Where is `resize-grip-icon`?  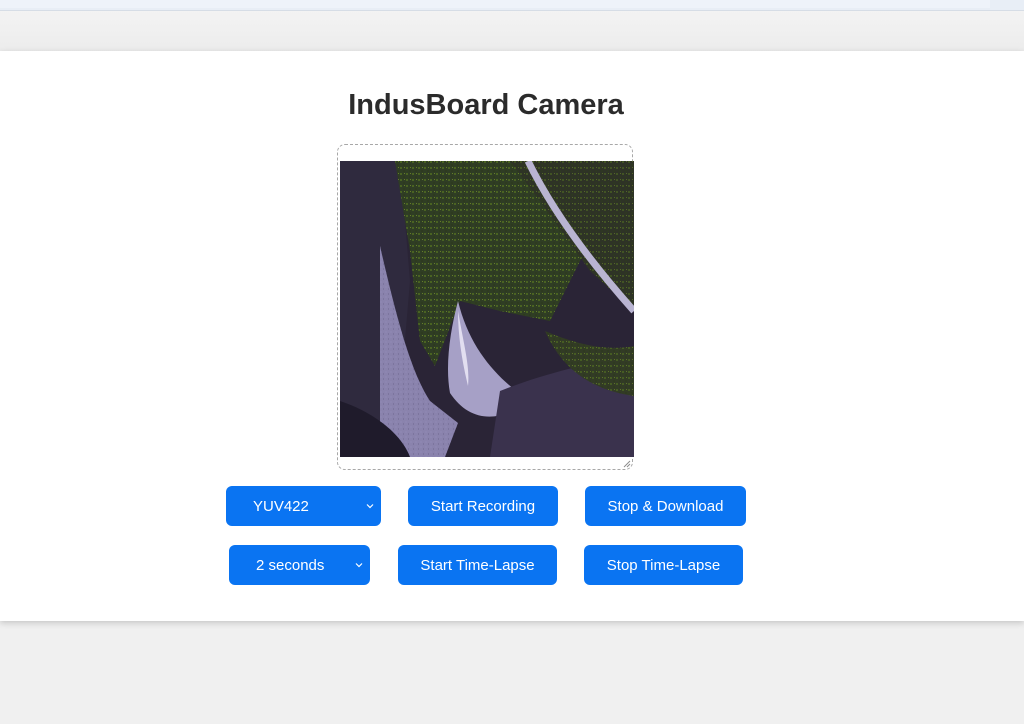
resize-grip-icon is located at coordinates (626, 463).